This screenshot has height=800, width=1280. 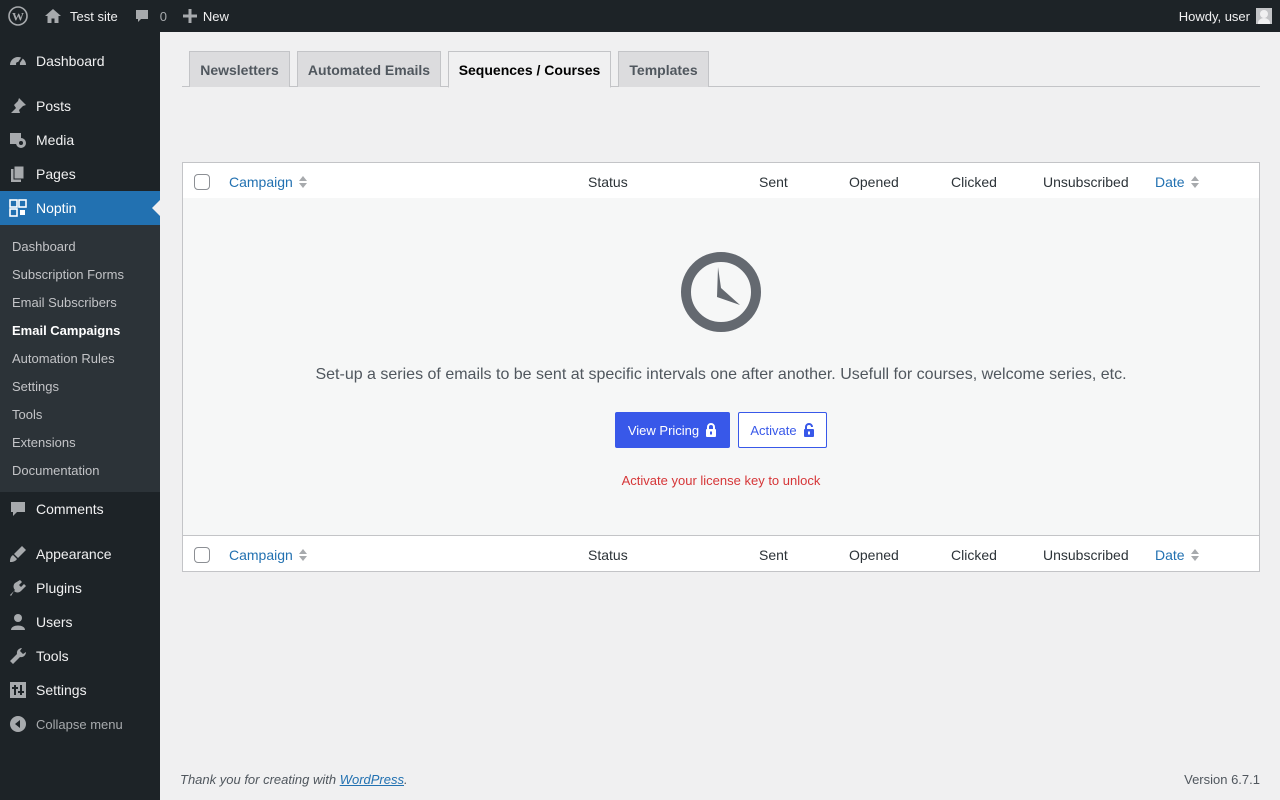 I want to click on select-all-checkbox-footer, so click(x=202, y=555).